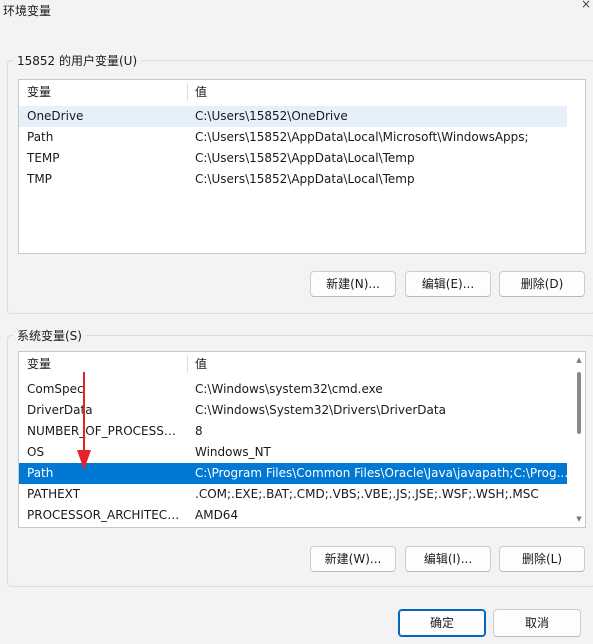  I want to click on system-delete-button: 删除(L), so click(542, 559).